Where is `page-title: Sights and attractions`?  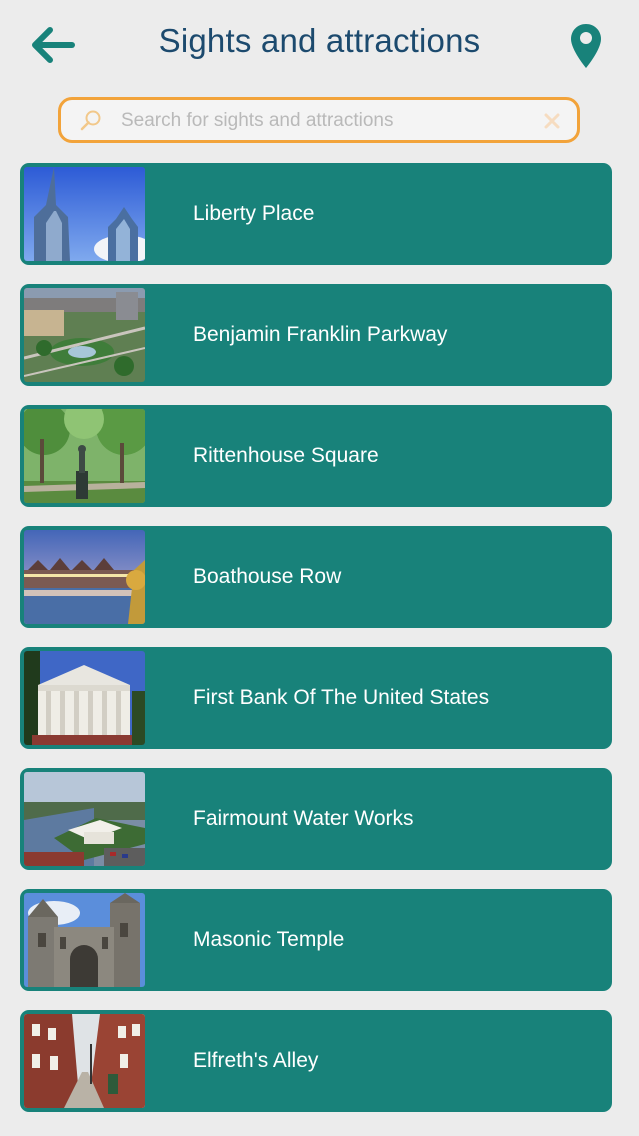
page-title: Sights and attractions is located at coordinates (319, 40).